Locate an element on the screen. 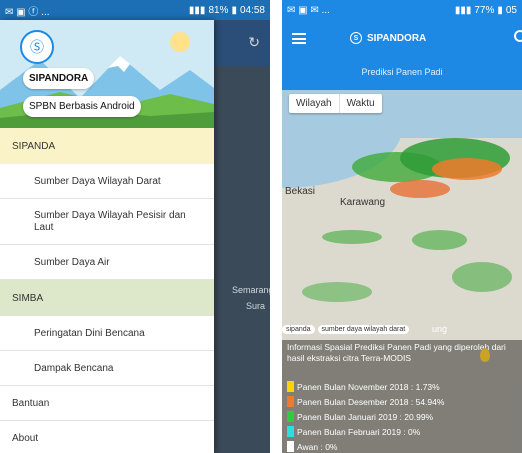  drawer-header: Ⓢ SIPANDORA SPBN Berbasis Android is located at coordinates (107, 74).